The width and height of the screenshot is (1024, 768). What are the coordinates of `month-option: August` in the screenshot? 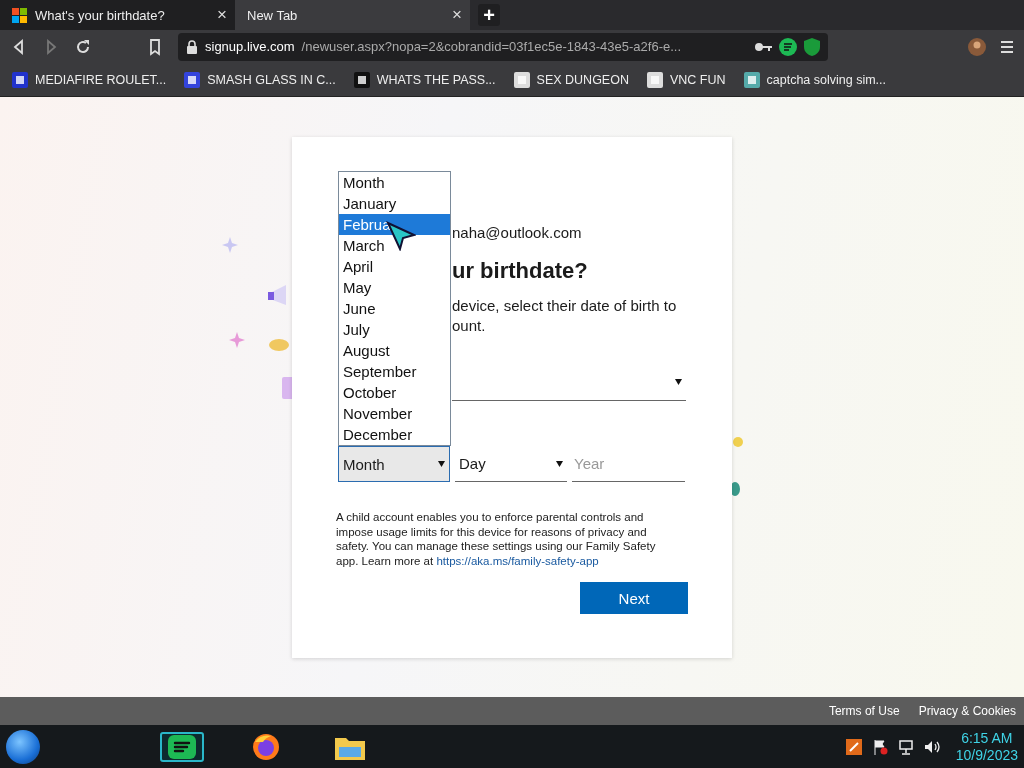 It's located at (394, 350).